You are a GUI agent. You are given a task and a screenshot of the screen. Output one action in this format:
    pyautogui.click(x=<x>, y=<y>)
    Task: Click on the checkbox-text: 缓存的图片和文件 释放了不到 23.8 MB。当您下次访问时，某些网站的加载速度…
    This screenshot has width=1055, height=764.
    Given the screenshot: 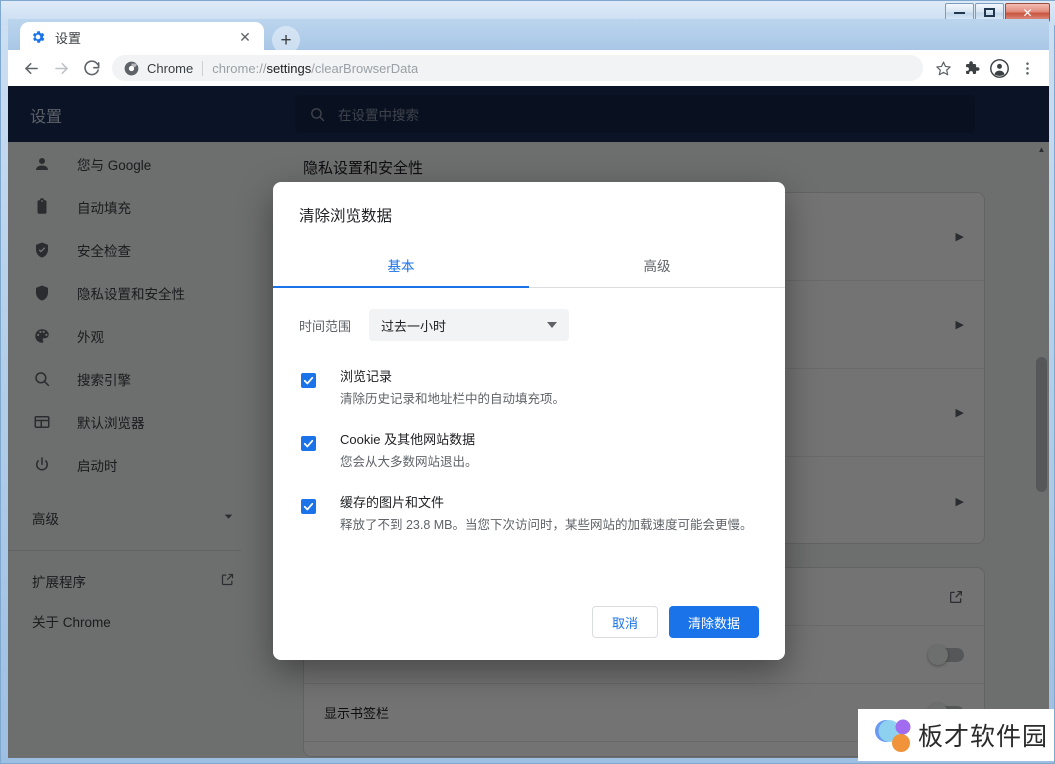 What is the action you would take?
    pyautogui.click(x=546, y=514)
    